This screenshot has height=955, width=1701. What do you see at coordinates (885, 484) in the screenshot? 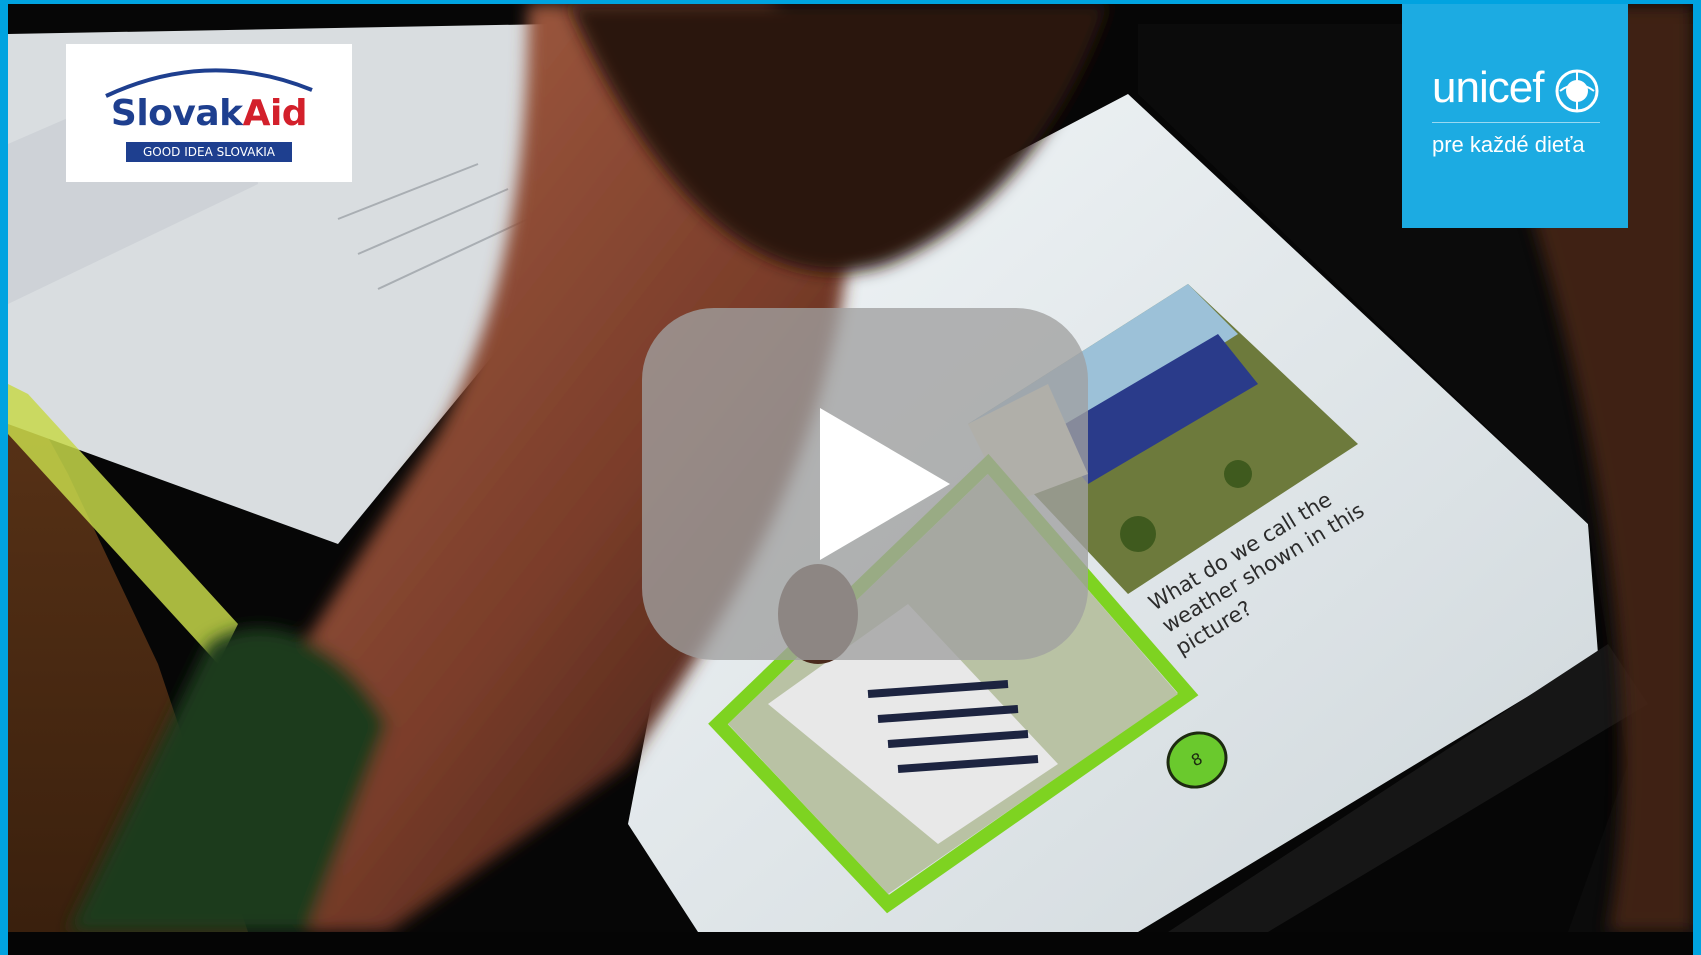
I see `play-icon` at bounding box center [885, 484].